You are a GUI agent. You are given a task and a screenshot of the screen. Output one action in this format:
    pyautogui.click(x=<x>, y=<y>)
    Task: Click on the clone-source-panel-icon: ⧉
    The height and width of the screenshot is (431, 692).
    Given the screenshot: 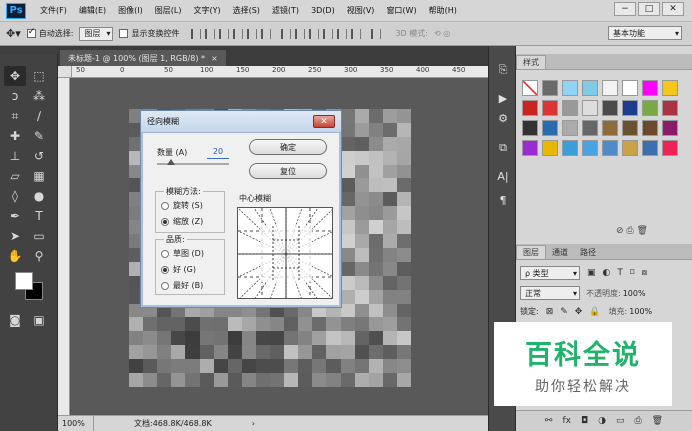 What is the action you would take?
    pyautogui.click(x=503, y=148)
    